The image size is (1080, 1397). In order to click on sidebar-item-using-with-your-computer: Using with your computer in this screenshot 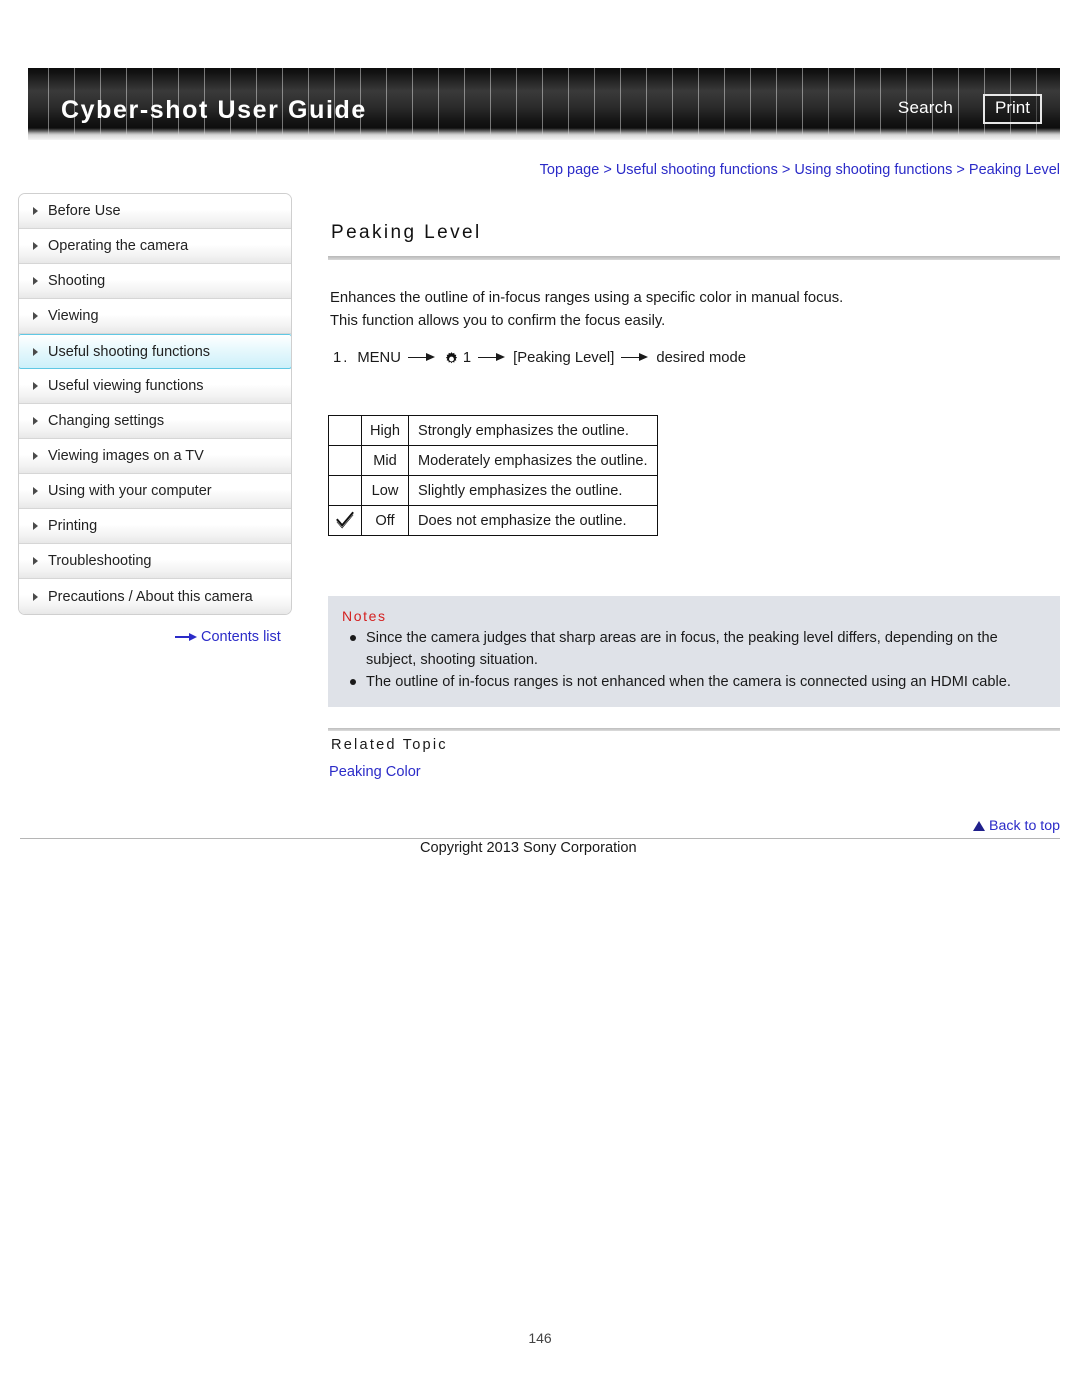, I will do `click(155, 491)`.